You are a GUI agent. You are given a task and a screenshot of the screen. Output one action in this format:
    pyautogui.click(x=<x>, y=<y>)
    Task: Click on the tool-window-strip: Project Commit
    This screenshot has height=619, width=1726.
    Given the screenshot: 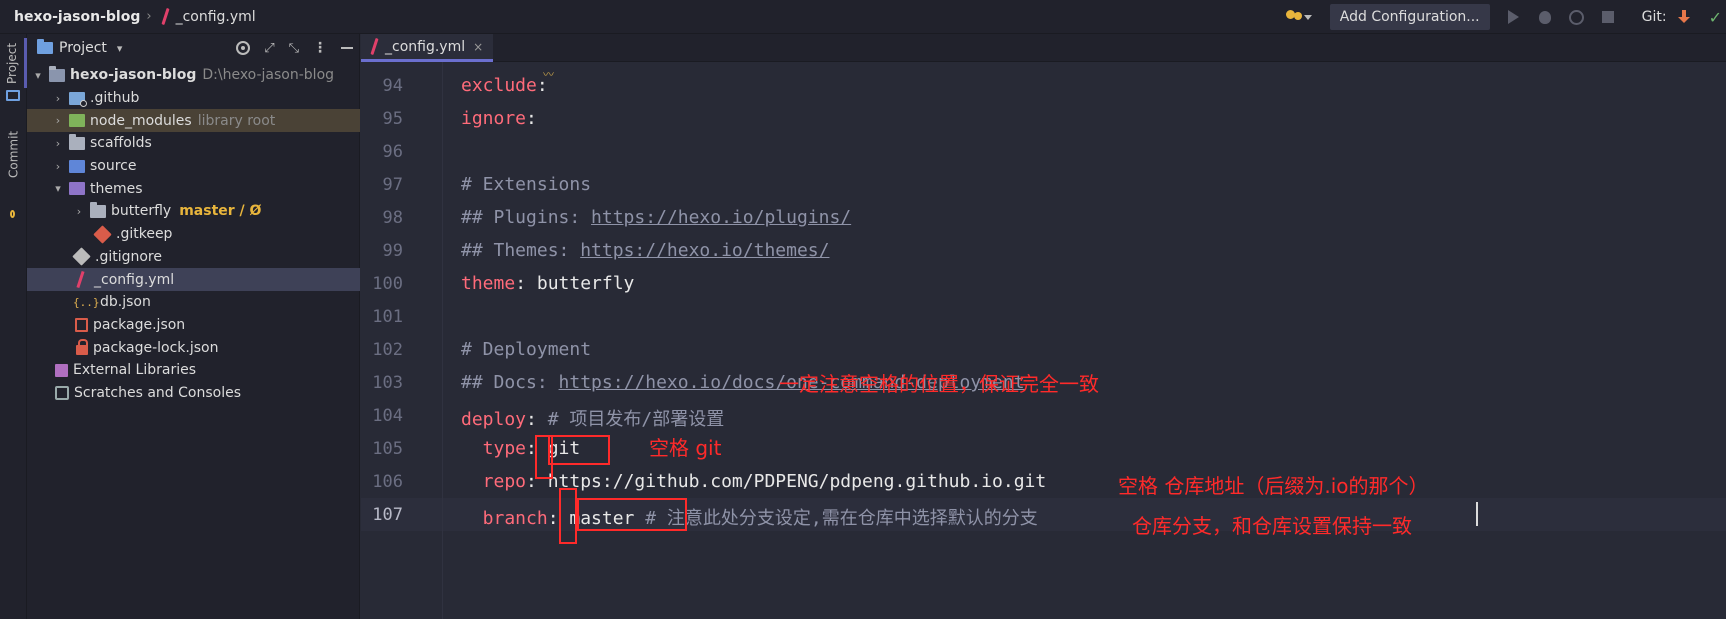 What is the action you would take?
    pyautogui.click(x=13, y=326)
    